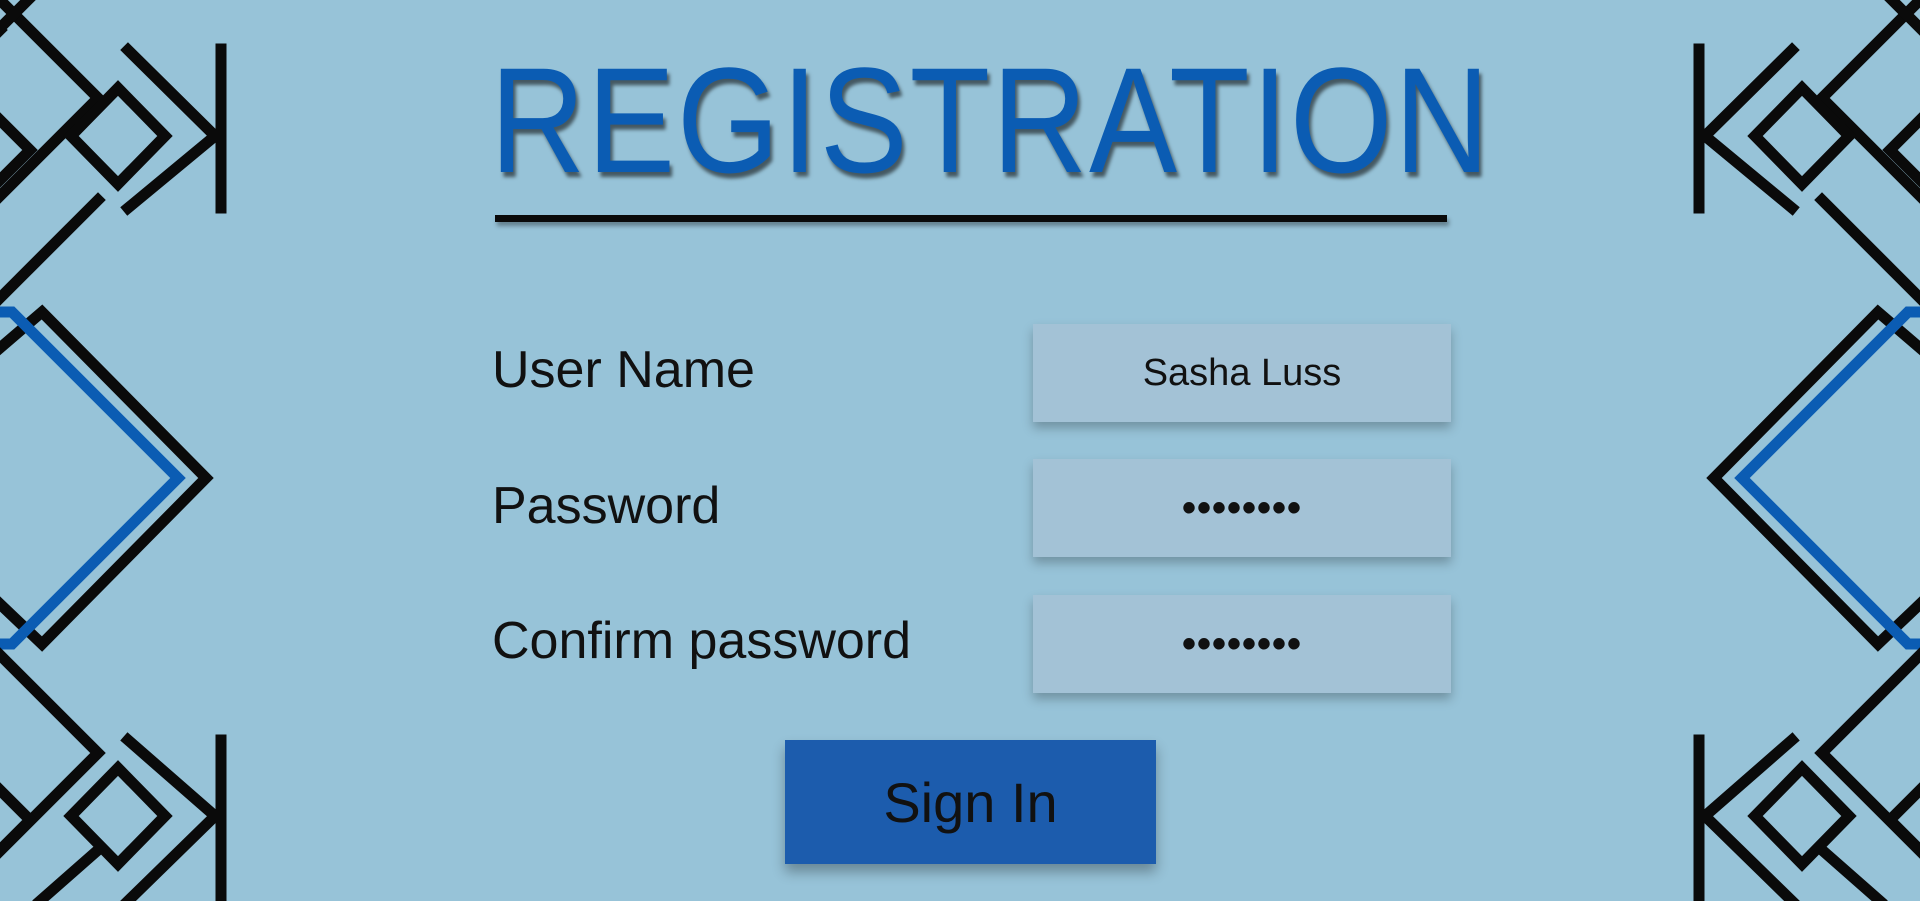 The height and width of the screenshot is (901, 1920). What do you see at coordinates (1806, 450) in the screenshot?
I see `right-decorative-ornament` at bounding box center [1806, 450].